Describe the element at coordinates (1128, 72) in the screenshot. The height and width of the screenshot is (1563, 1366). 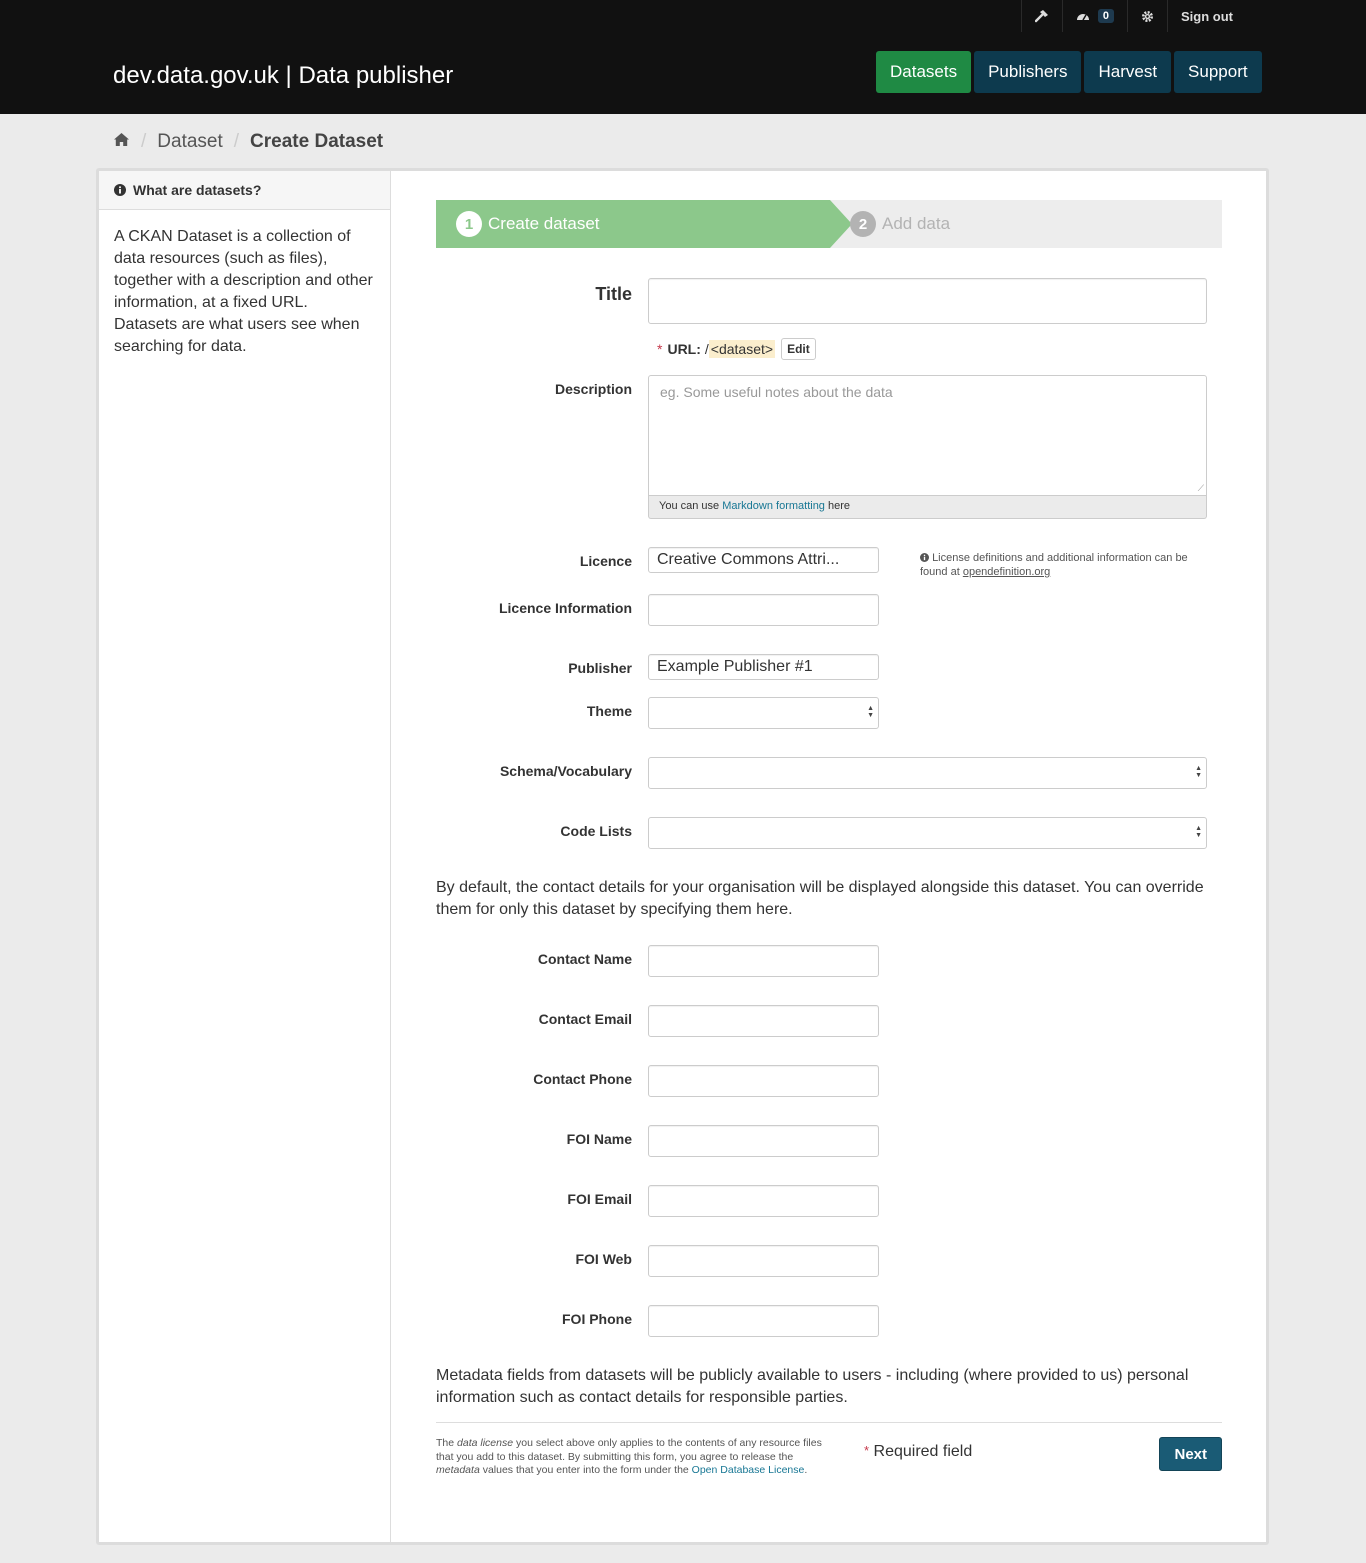
I see `nav-harvest: Harvest` at that location.